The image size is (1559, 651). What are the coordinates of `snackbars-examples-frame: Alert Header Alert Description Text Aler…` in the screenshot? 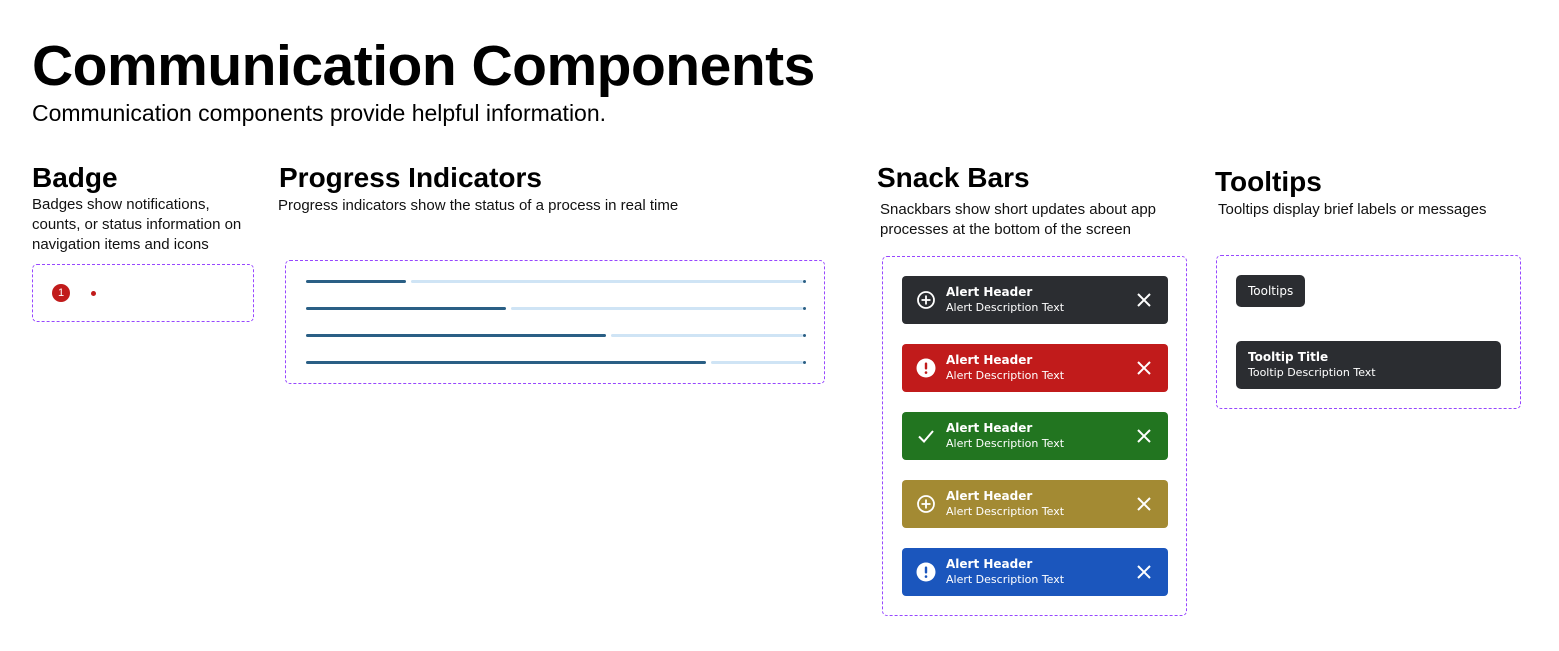 It's located at (1034, 436).